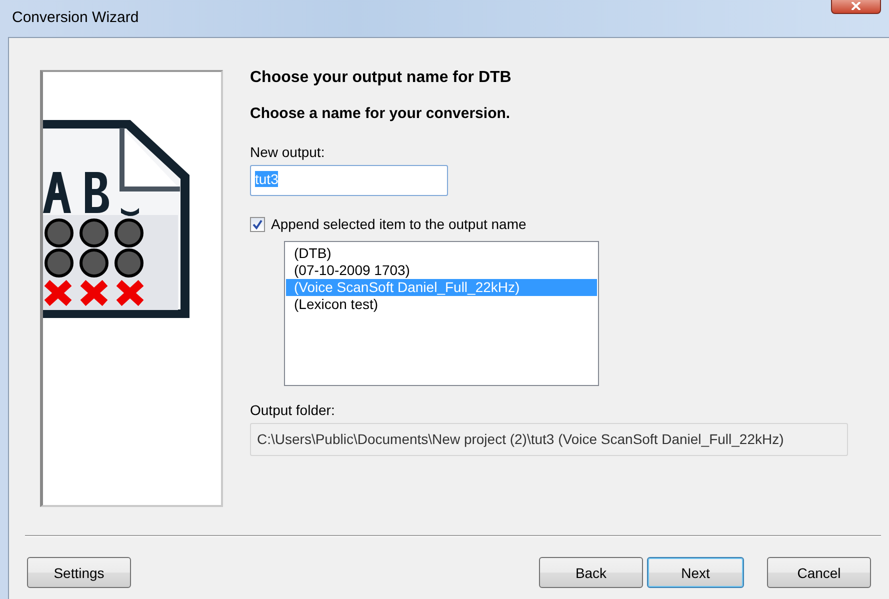  I want to click on page-heading: Choose your output name for DTB, so click(381, 78).